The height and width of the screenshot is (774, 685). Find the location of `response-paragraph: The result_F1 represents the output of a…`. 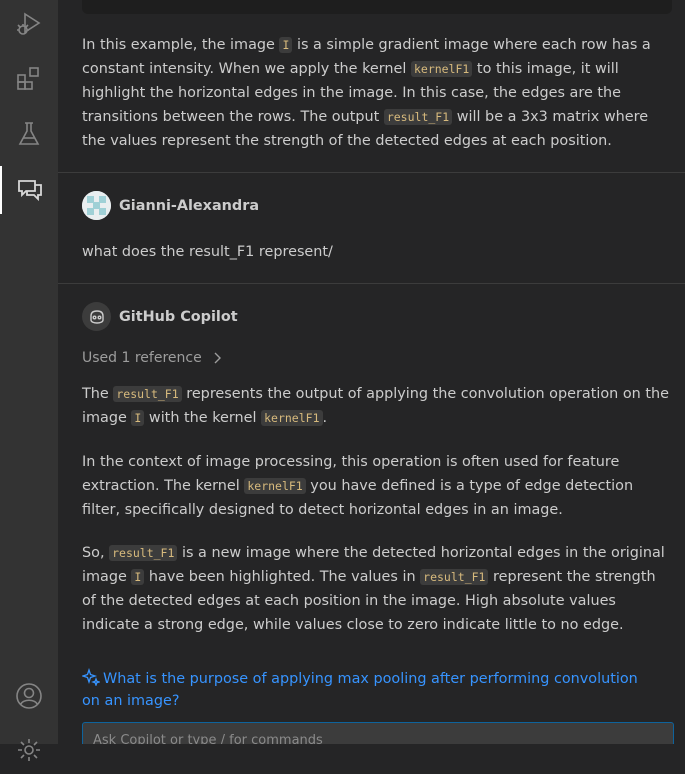

response-paragraph: The result_F1 represents the output of a… is located at coordinates (378, 406).